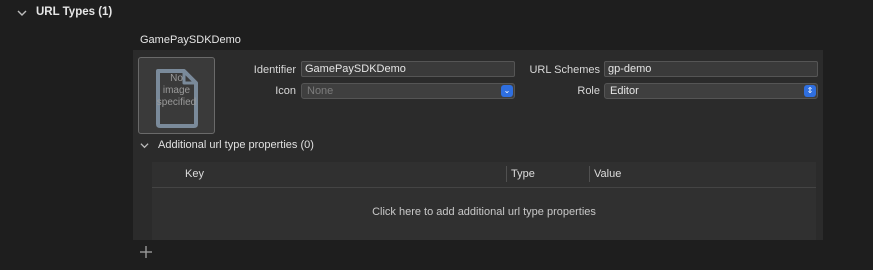 This screenshot has width=873, height=270. I want to click on no-image-line-3: specified, so click(176, 102).